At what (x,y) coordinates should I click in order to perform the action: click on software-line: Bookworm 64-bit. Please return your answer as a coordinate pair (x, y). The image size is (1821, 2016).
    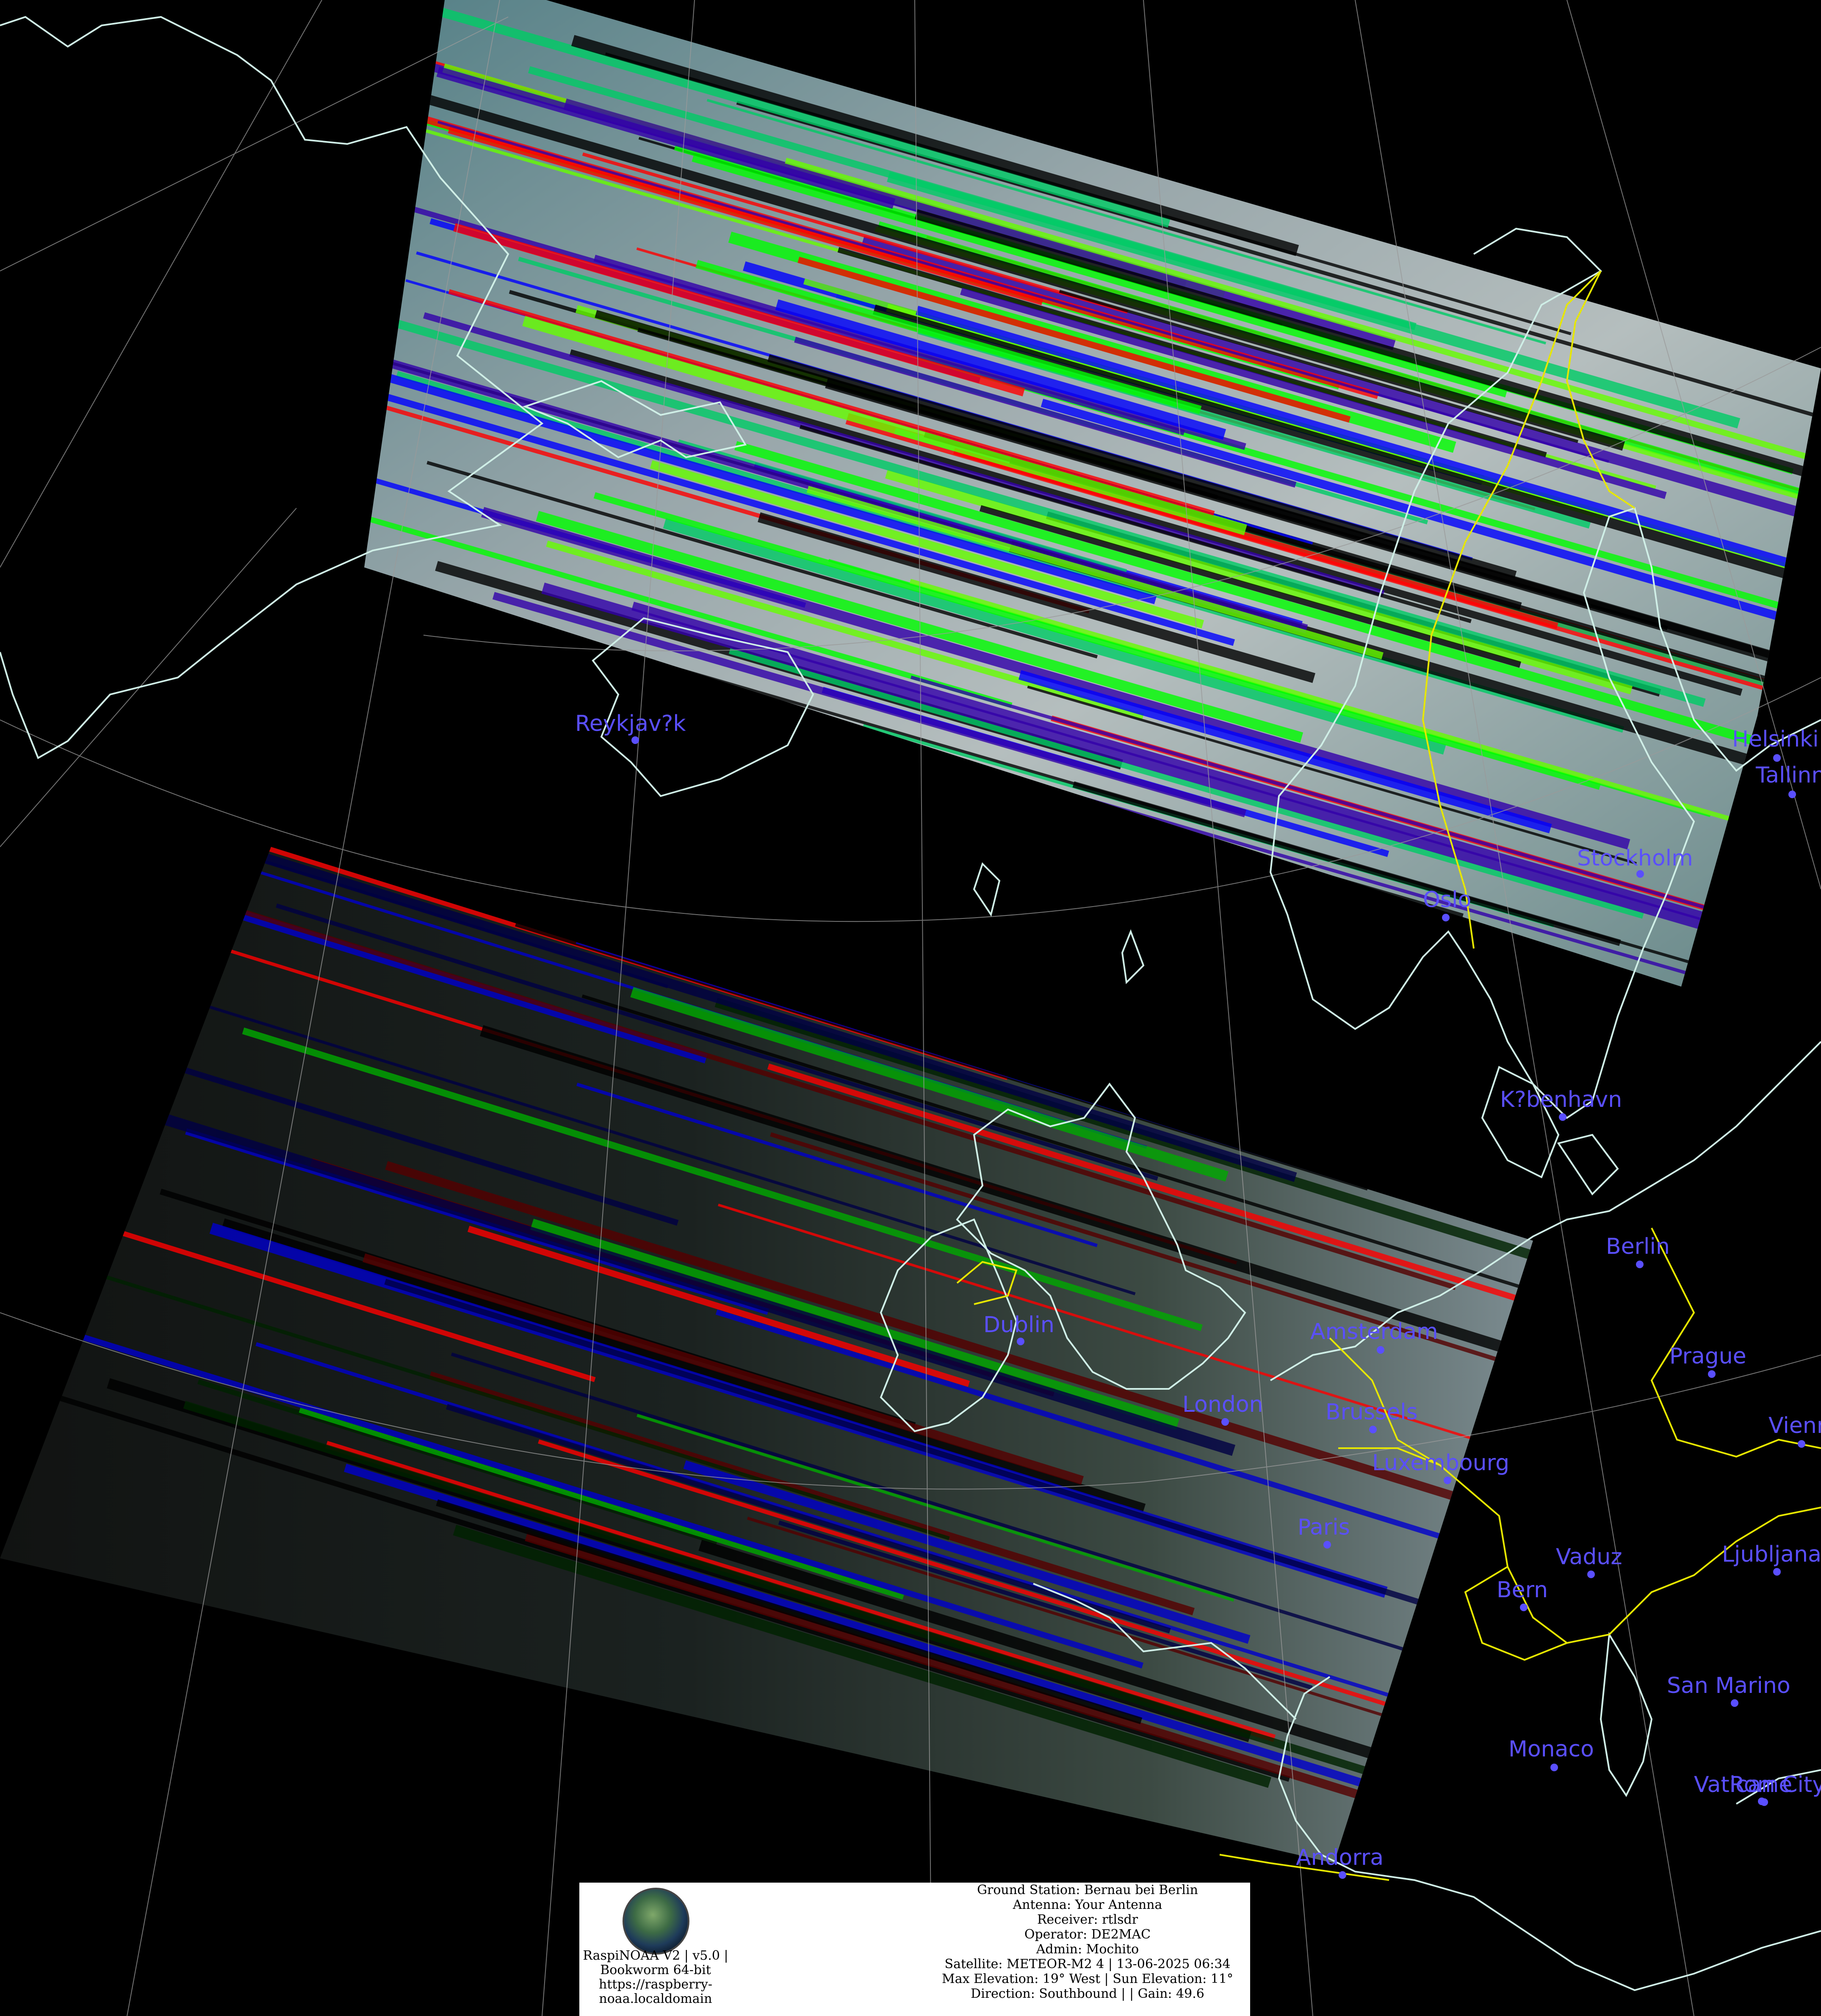
    Looking at the image, I should click on (655, 1970).